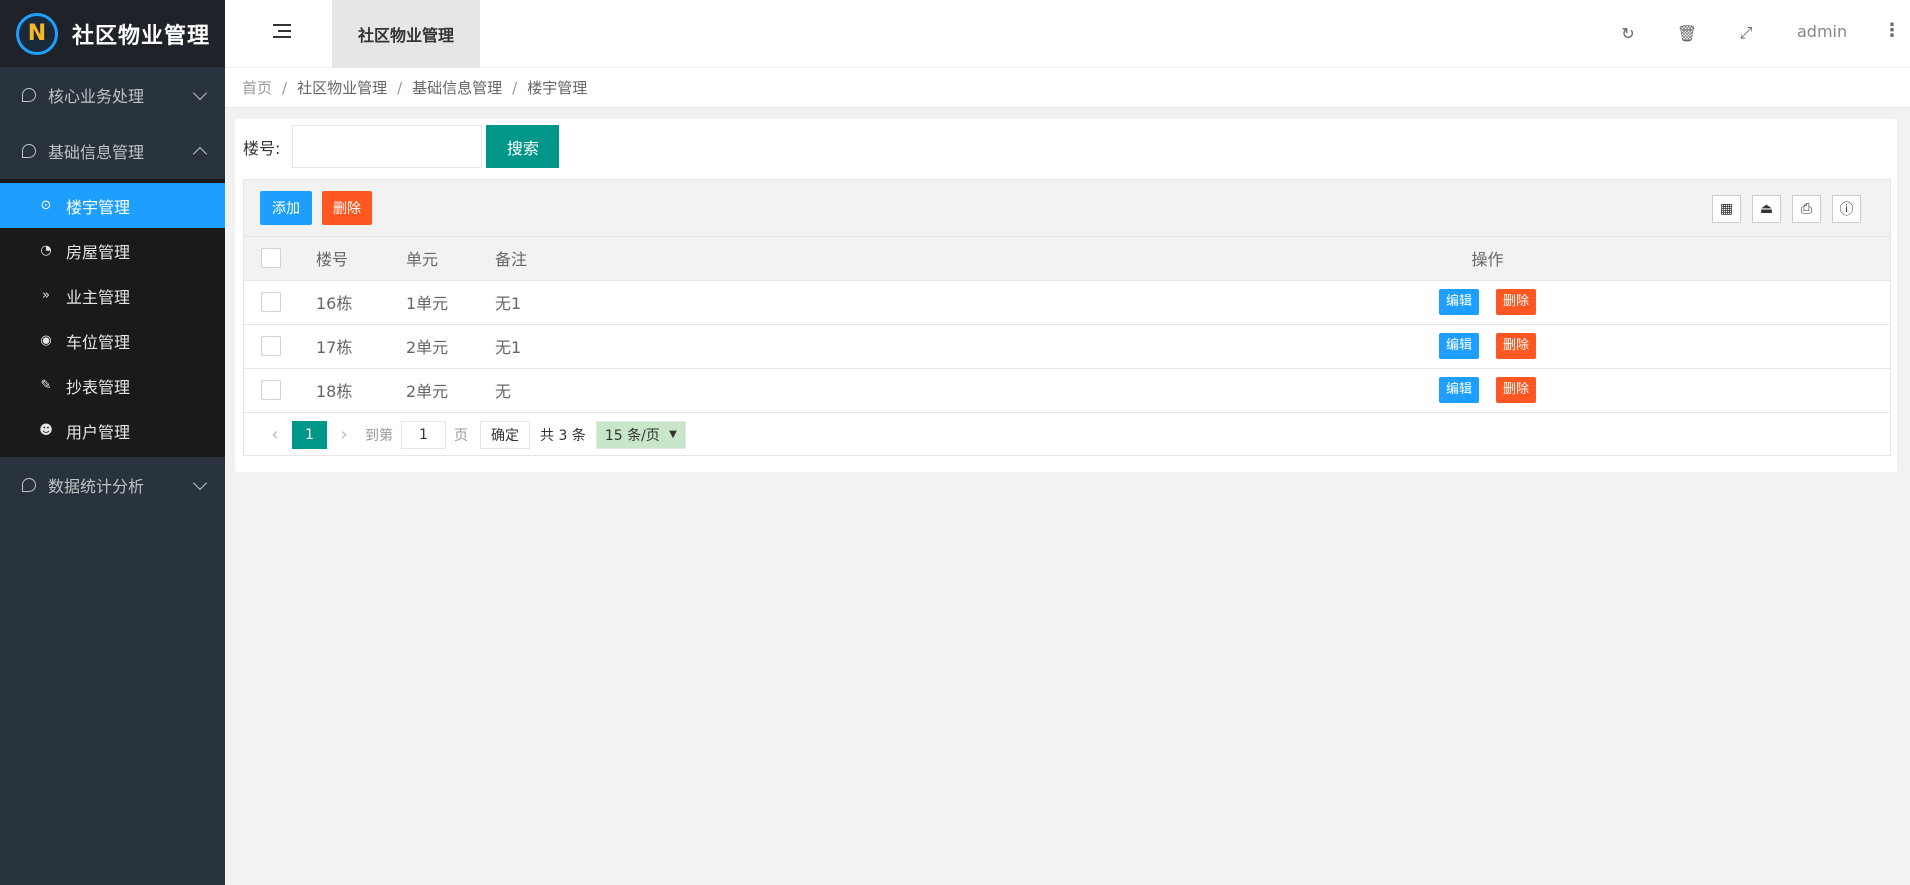 The image size is (1910, 885). What do you see at coordinates (200, 154) in the screenshot?
I see `chevron-up-icon` at bounding box center [200, 154].